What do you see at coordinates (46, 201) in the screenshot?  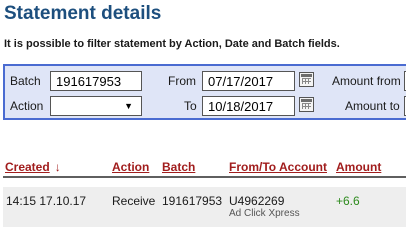 I see `row-created: 14:15 17.10.17` at bounding box center [46, 201].